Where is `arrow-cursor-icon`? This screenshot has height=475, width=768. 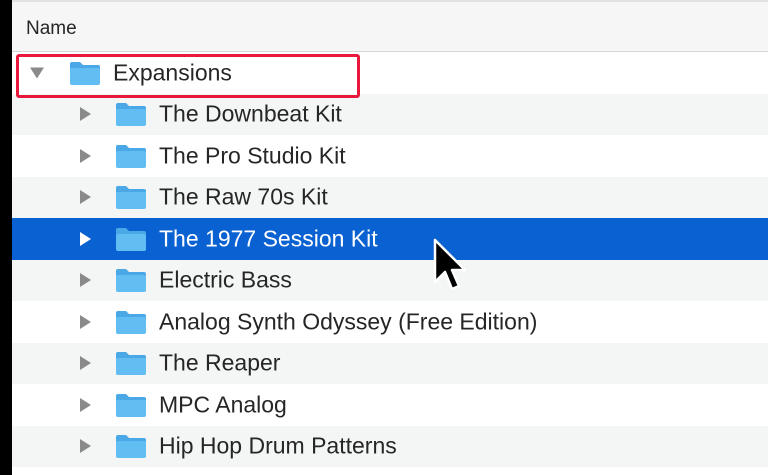 arrow-cursor-icon is located at coordinates (449, 264).